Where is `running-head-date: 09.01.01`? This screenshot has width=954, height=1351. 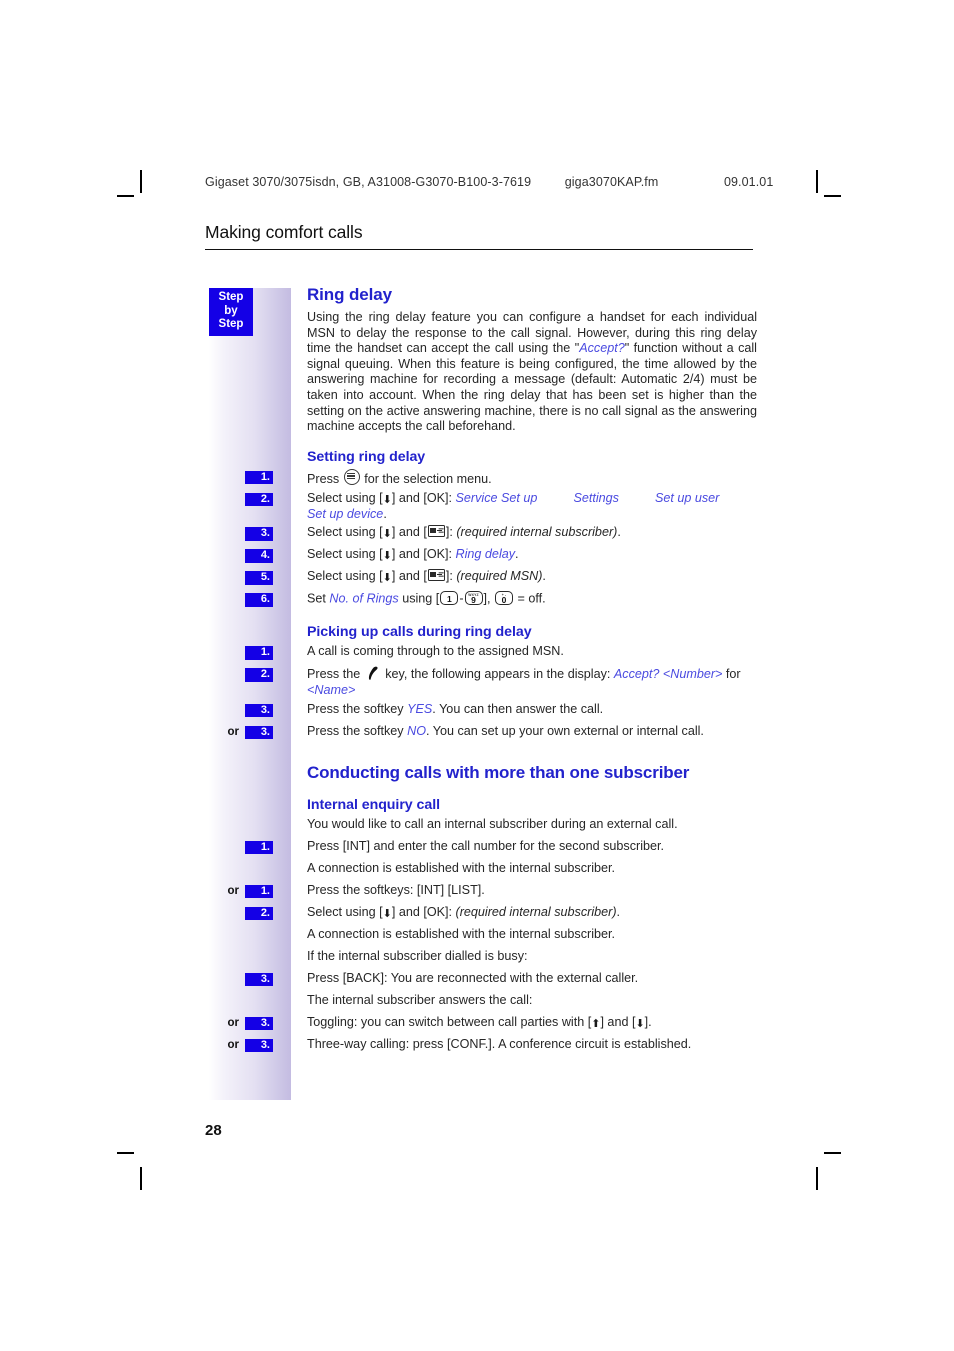
running-head-date: 09.01.01 is located at coordinates (748, 182).